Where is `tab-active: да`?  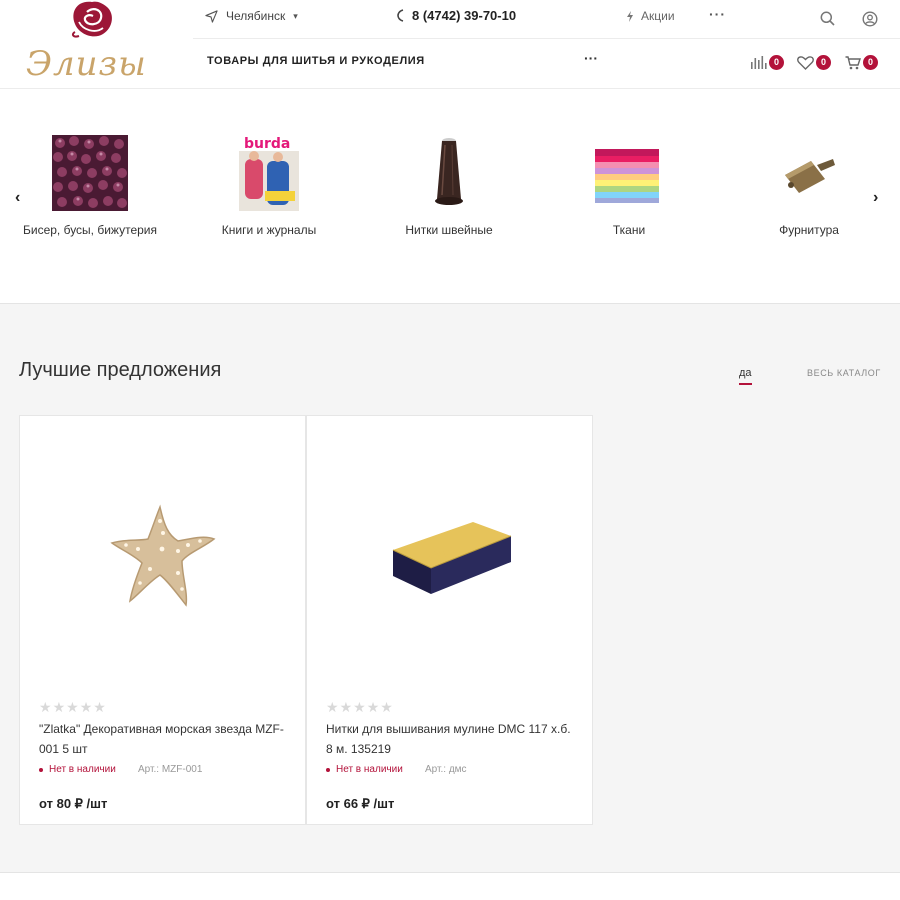 tab-active: да is located at coordinates (745, 376).